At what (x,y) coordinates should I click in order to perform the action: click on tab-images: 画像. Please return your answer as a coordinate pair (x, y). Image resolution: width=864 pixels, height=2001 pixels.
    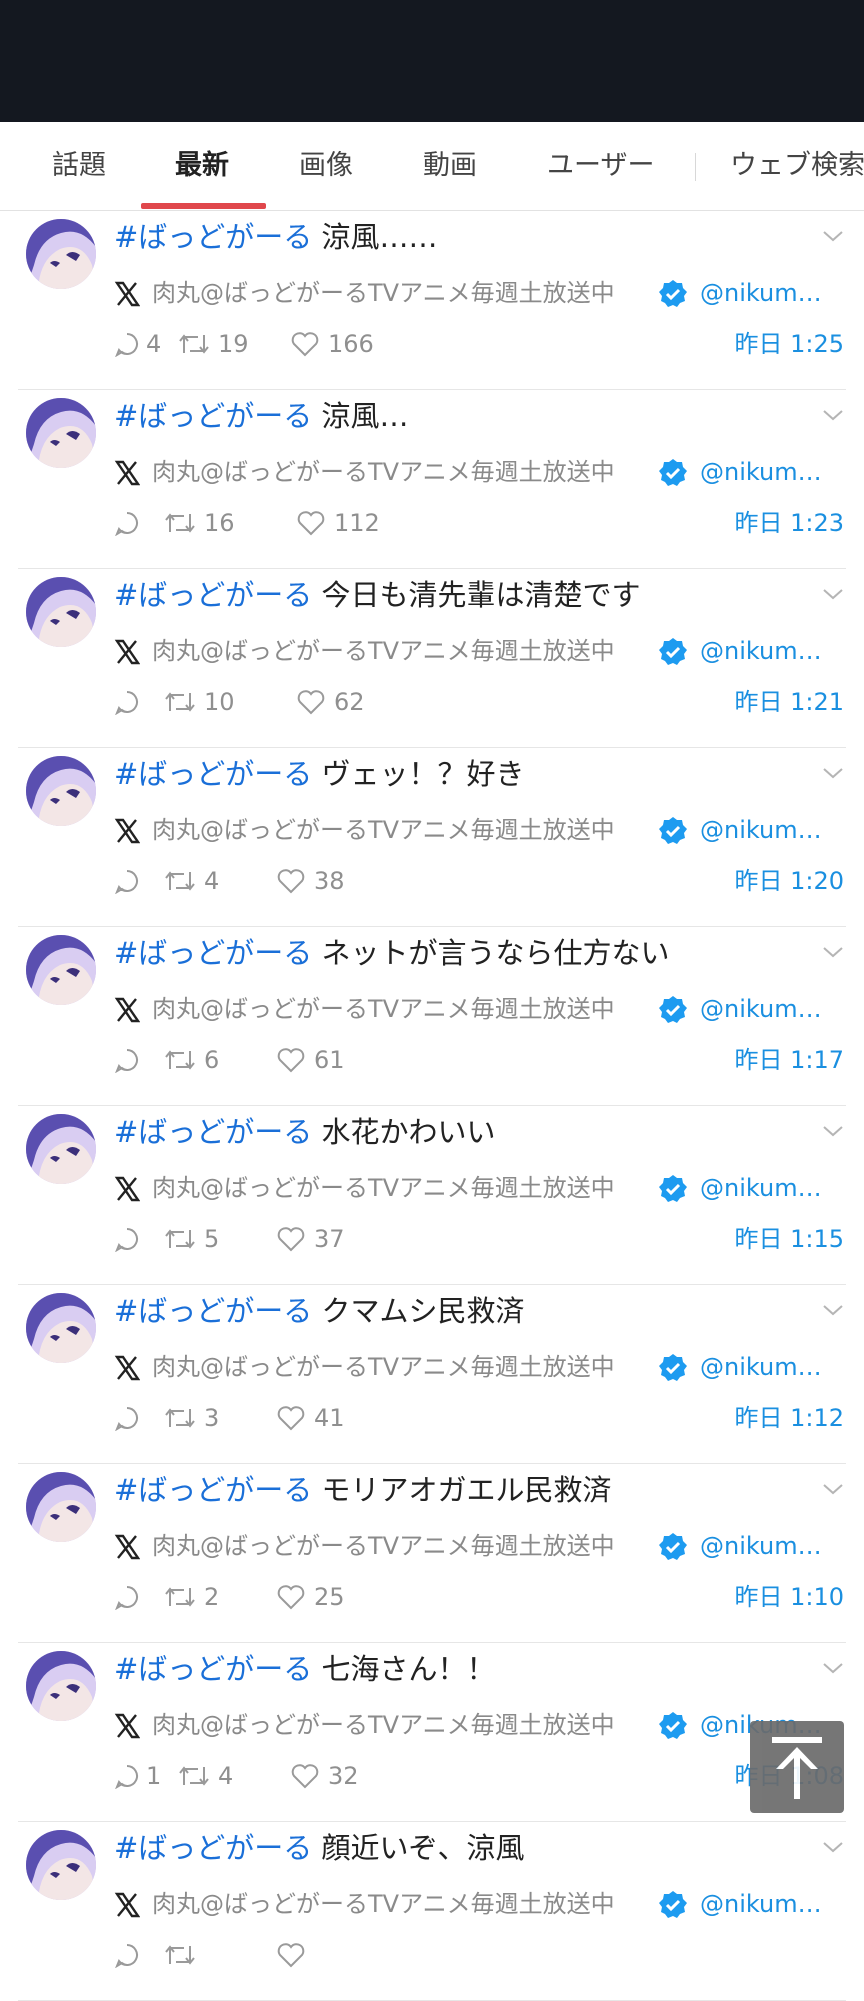
    Looking at the image, I should click on (326, 166).